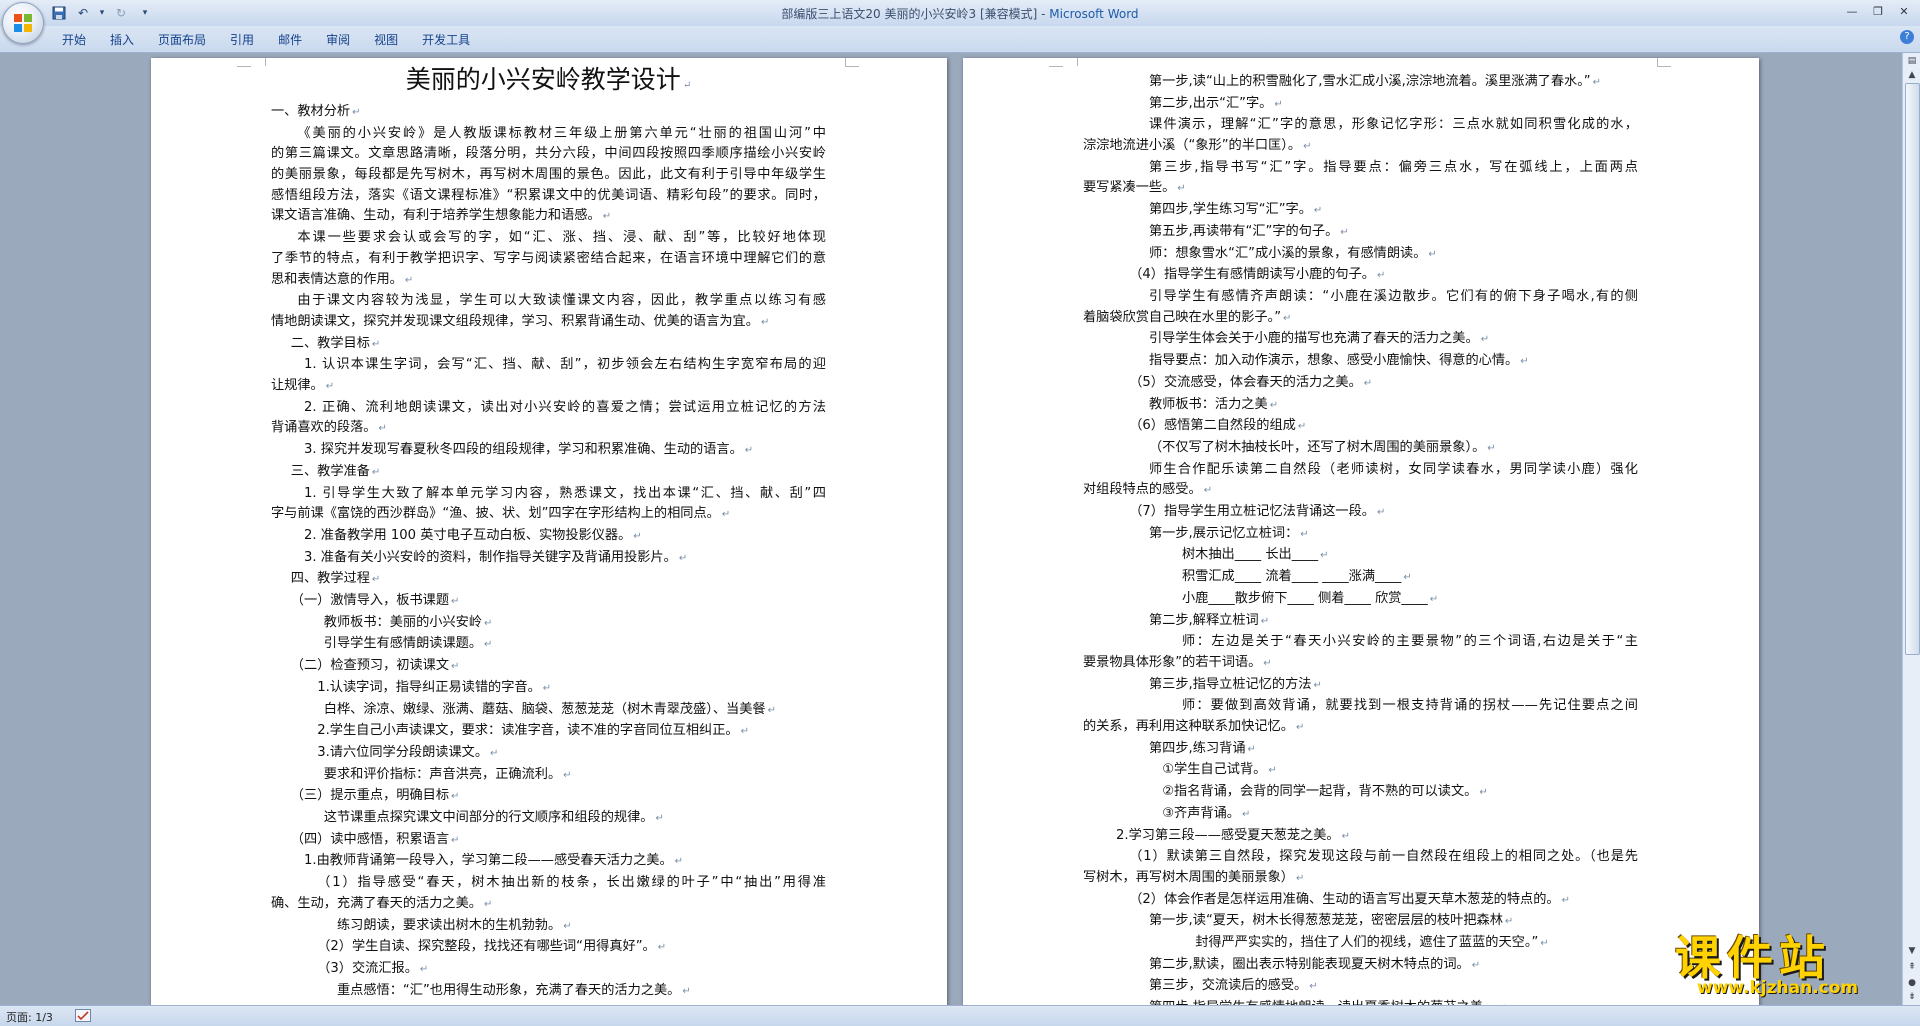 The height and width of the screenshot is (1026, 1920). I want to click on margin-corner-mark, so click(852, 62).